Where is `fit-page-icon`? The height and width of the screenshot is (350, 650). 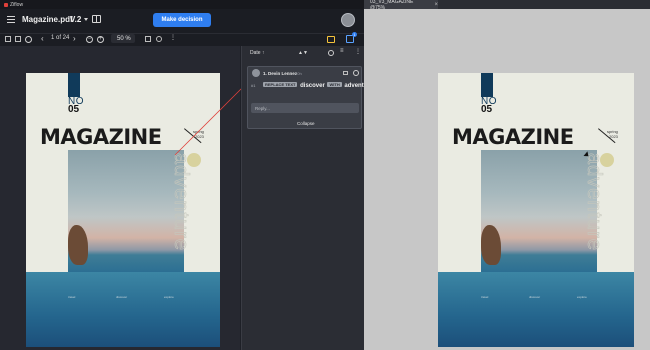 fit-page-icon is located at coordinates (148, 39).